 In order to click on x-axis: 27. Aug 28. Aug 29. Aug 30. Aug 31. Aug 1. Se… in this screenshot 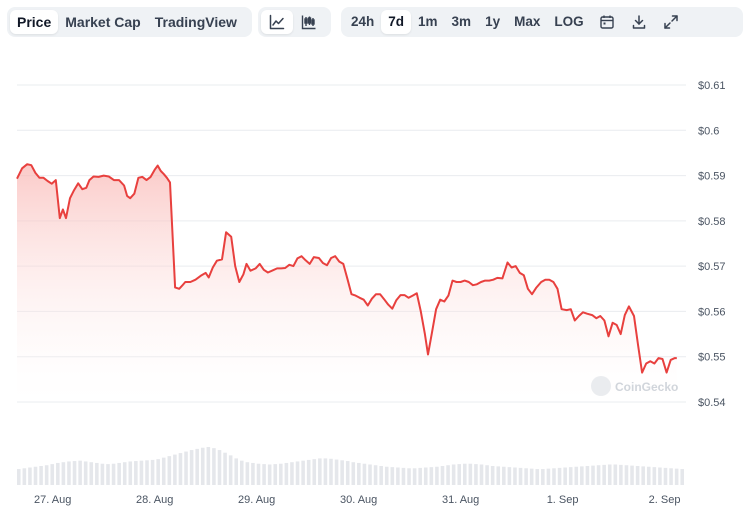, I will do `click(357, 500)`.